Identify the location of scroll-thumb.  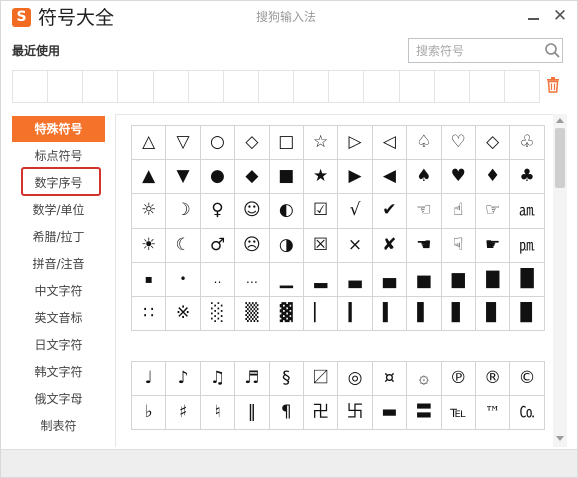
(560, 158).